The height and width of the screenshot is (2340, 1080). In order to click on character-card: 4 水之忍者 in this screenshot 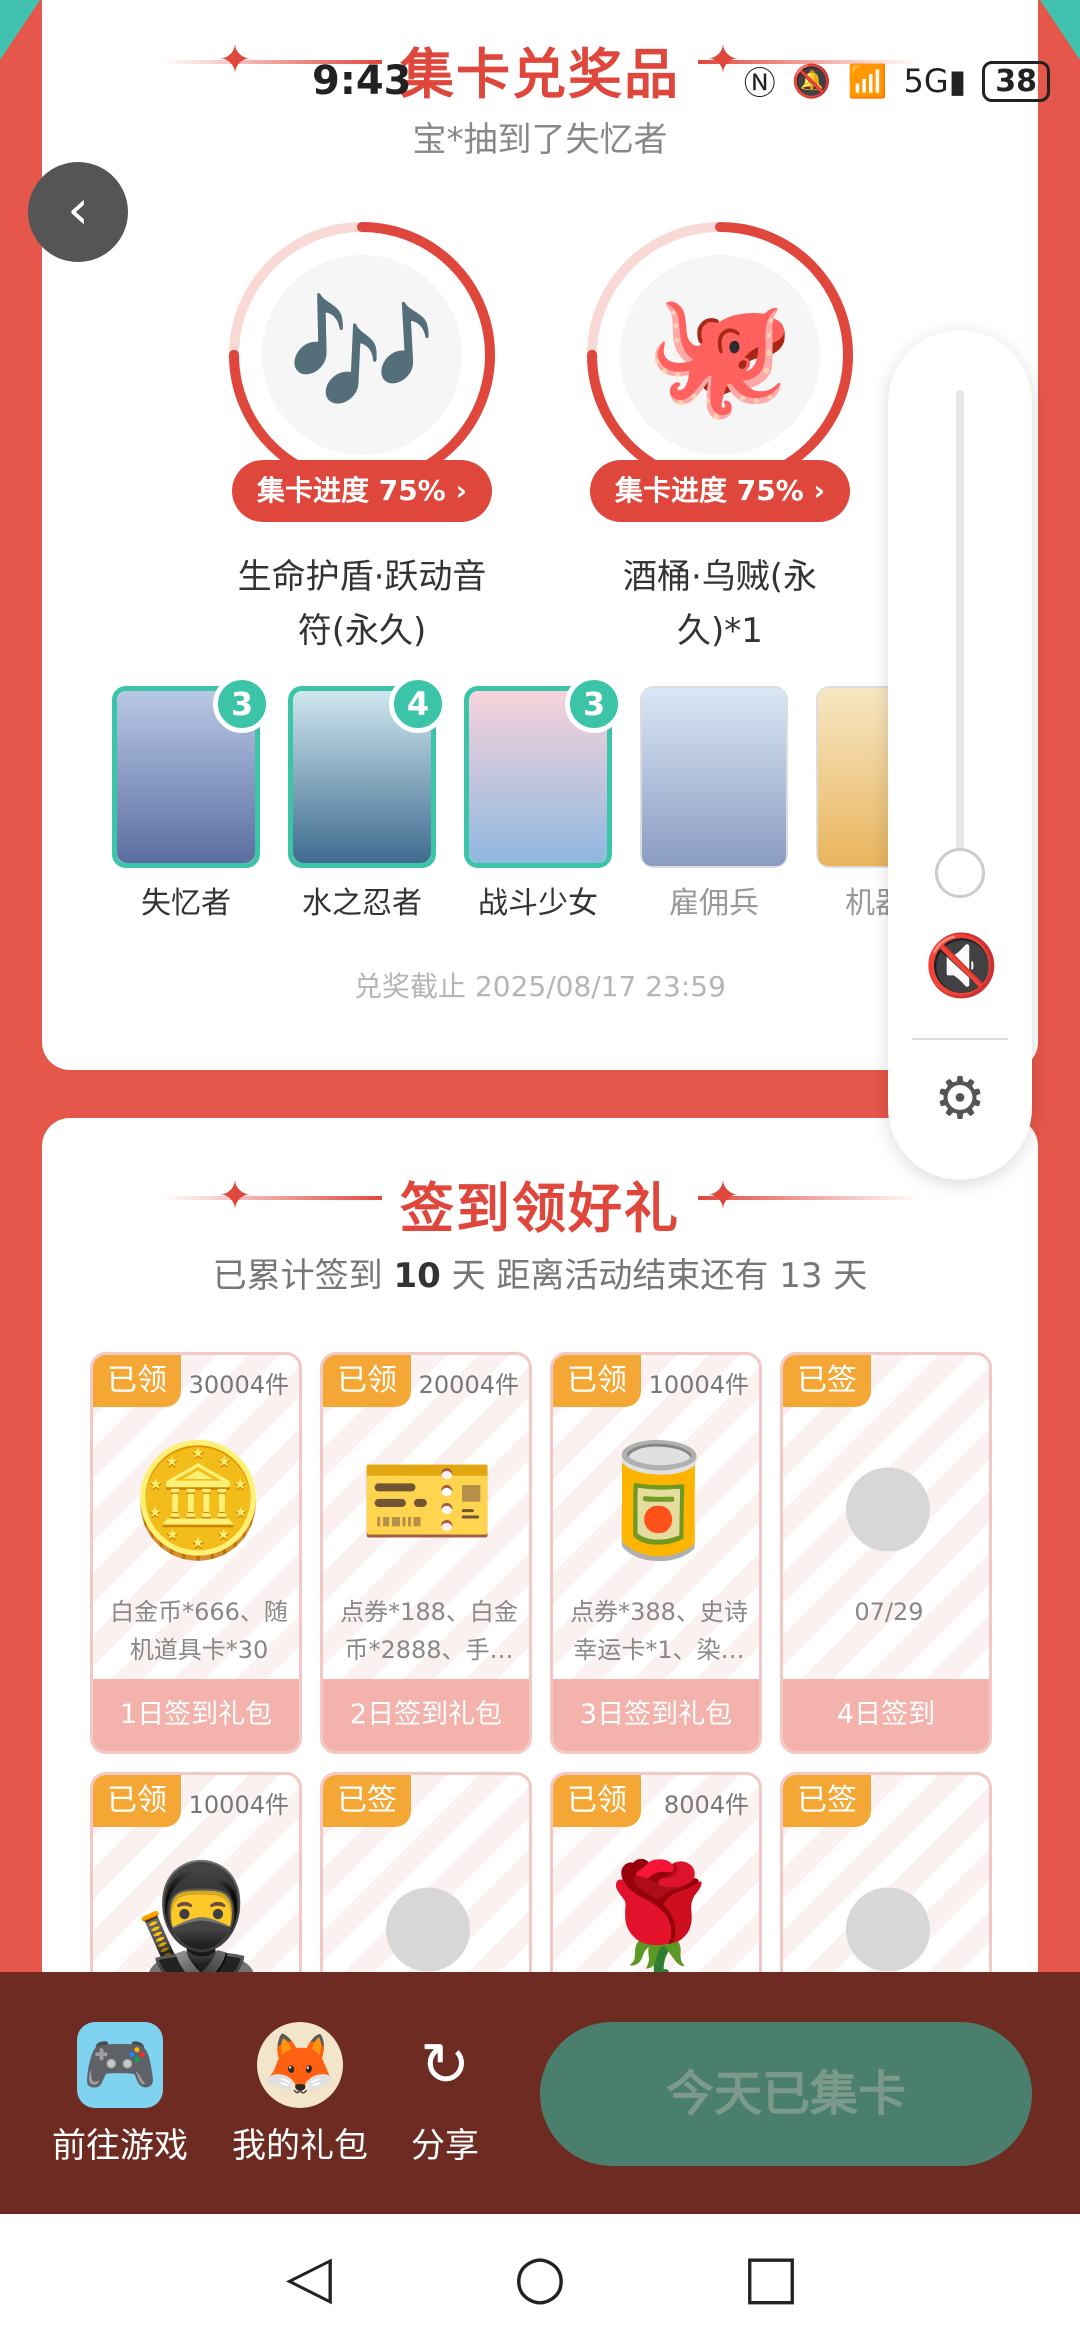, I will do `click(367, 798)`.